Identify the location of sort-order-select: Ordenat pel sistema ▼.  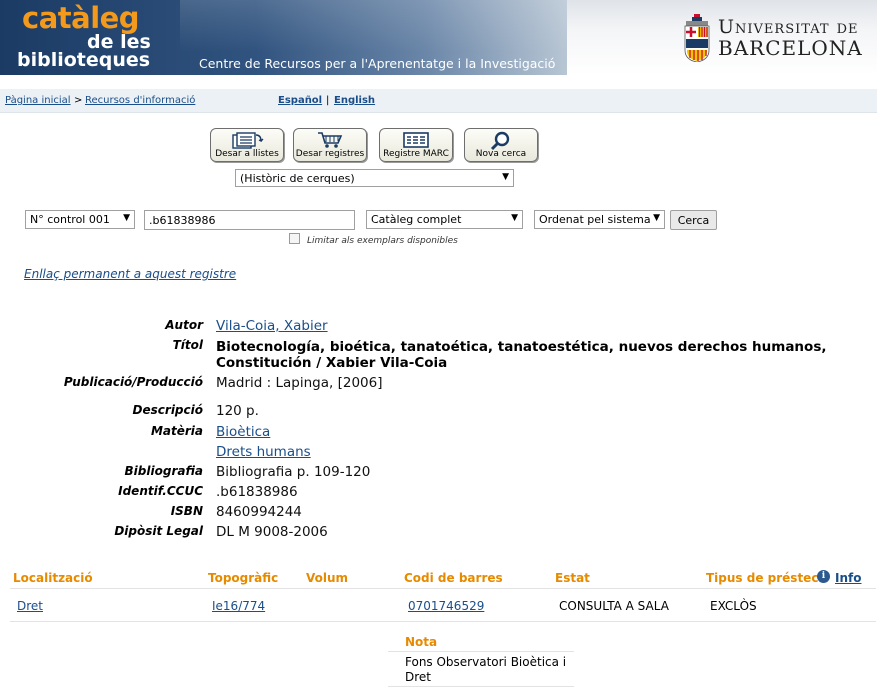
(599, 219).